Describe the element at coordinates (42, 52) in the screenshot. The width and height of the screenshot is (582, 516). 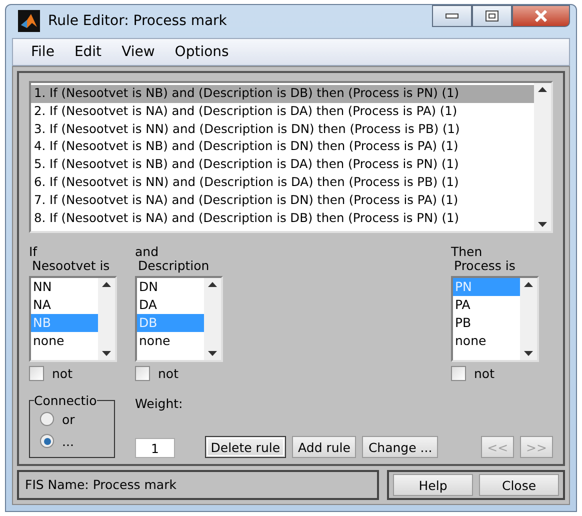
I see `menu-item: File` at that location.